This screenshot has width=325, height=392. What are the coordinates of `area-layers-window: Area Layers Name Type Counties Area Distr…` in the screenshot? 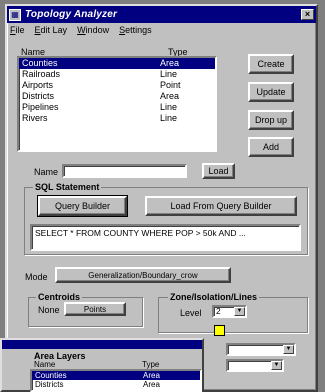 It's located at (102, 365).